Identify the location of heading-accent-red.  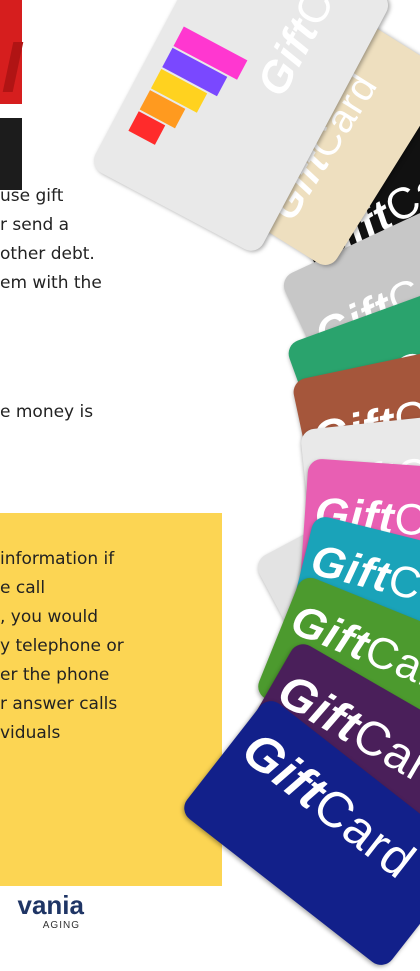
(12, 52).